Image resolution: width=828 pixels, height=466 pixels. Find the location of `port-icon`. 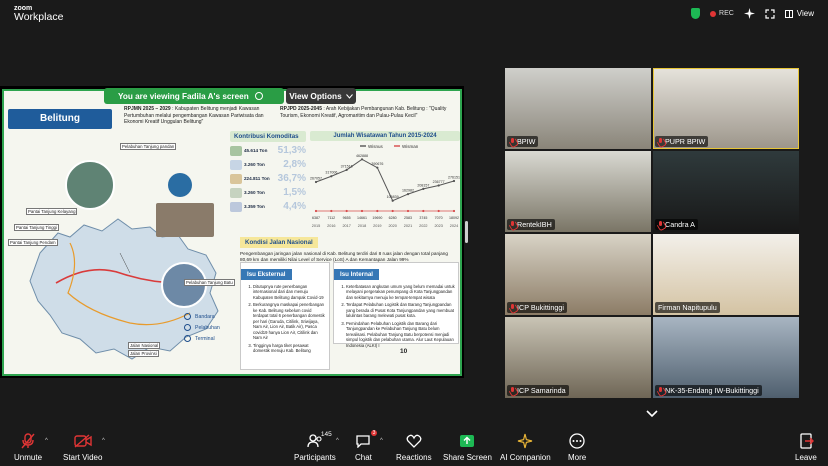

port-icon is located at coordinates (187, 327).